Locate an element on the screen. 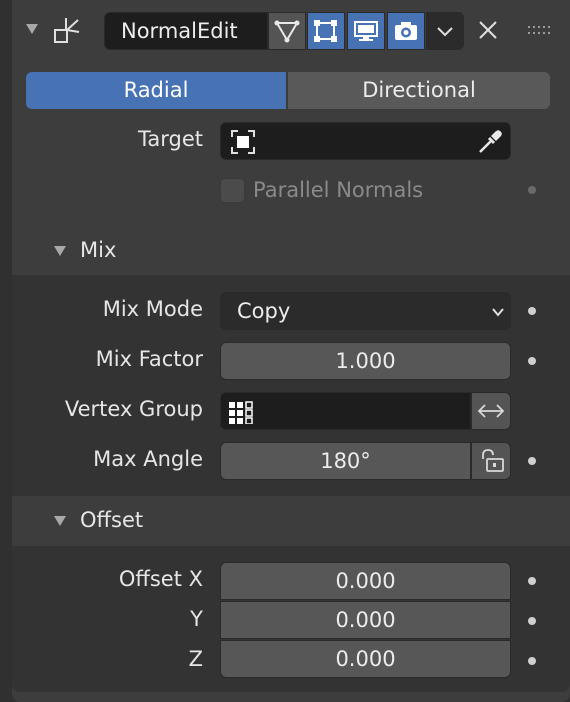 The width and height of the screenshot is (570, 702). normal-edit-modifier-icon is located at coordinates (67, 30).